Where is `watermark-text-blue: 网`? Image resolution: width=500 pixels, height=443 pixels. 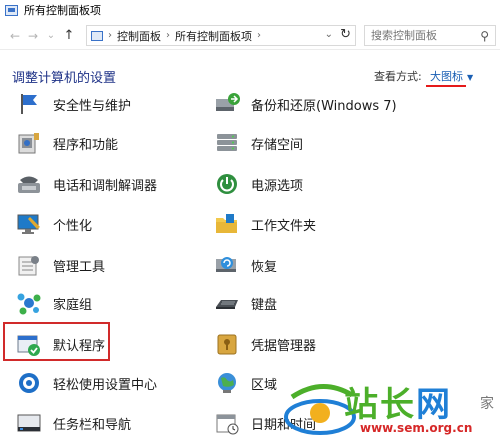
watermark-text-blue: 网 is located at coordinates (434, 405).